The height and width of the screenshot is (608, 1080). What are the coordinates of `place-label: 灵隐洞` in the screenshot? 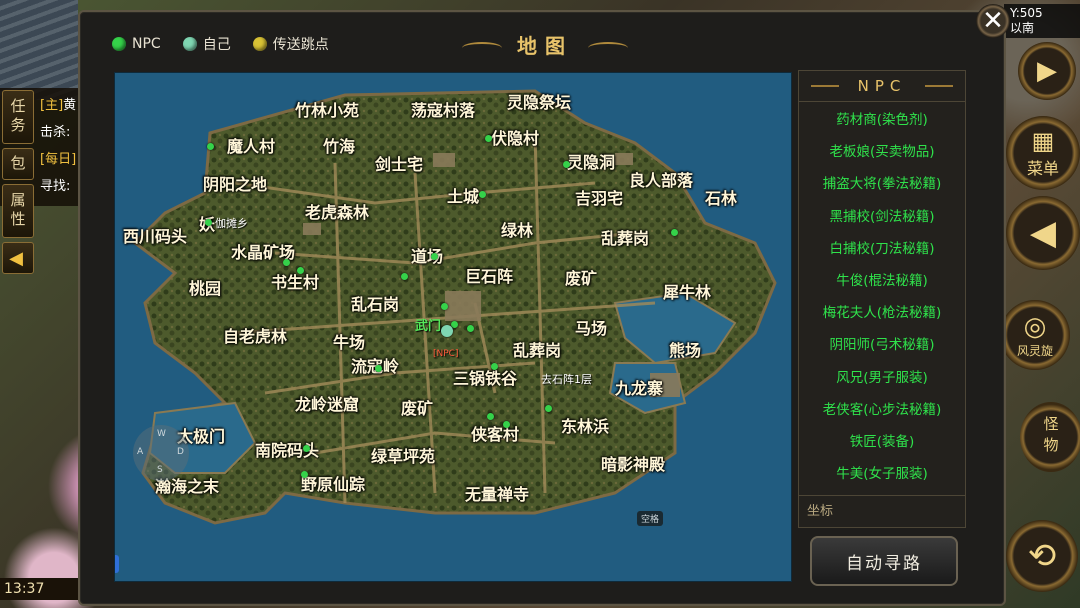 It's located at (591, 161).